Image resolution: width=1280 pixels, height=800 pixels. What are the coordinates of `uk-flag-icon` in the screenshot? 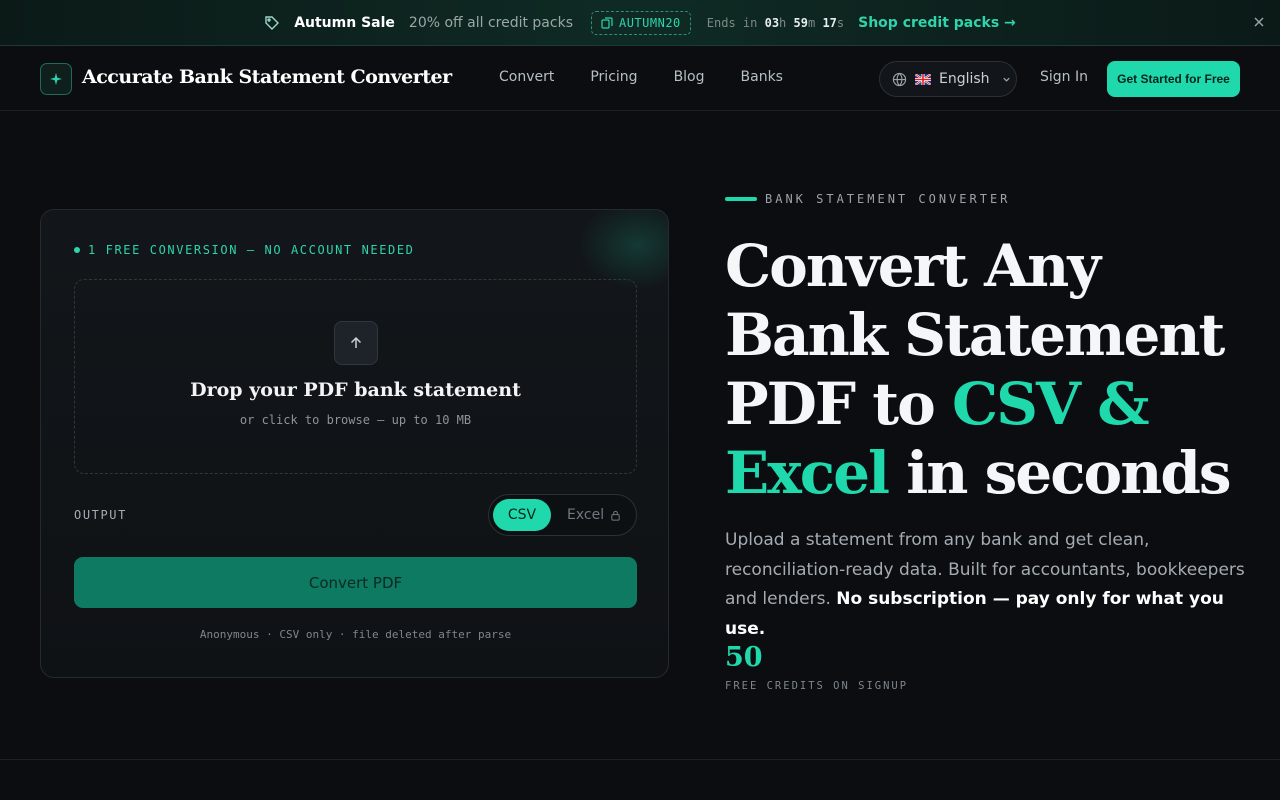 It's located at (923, 79).